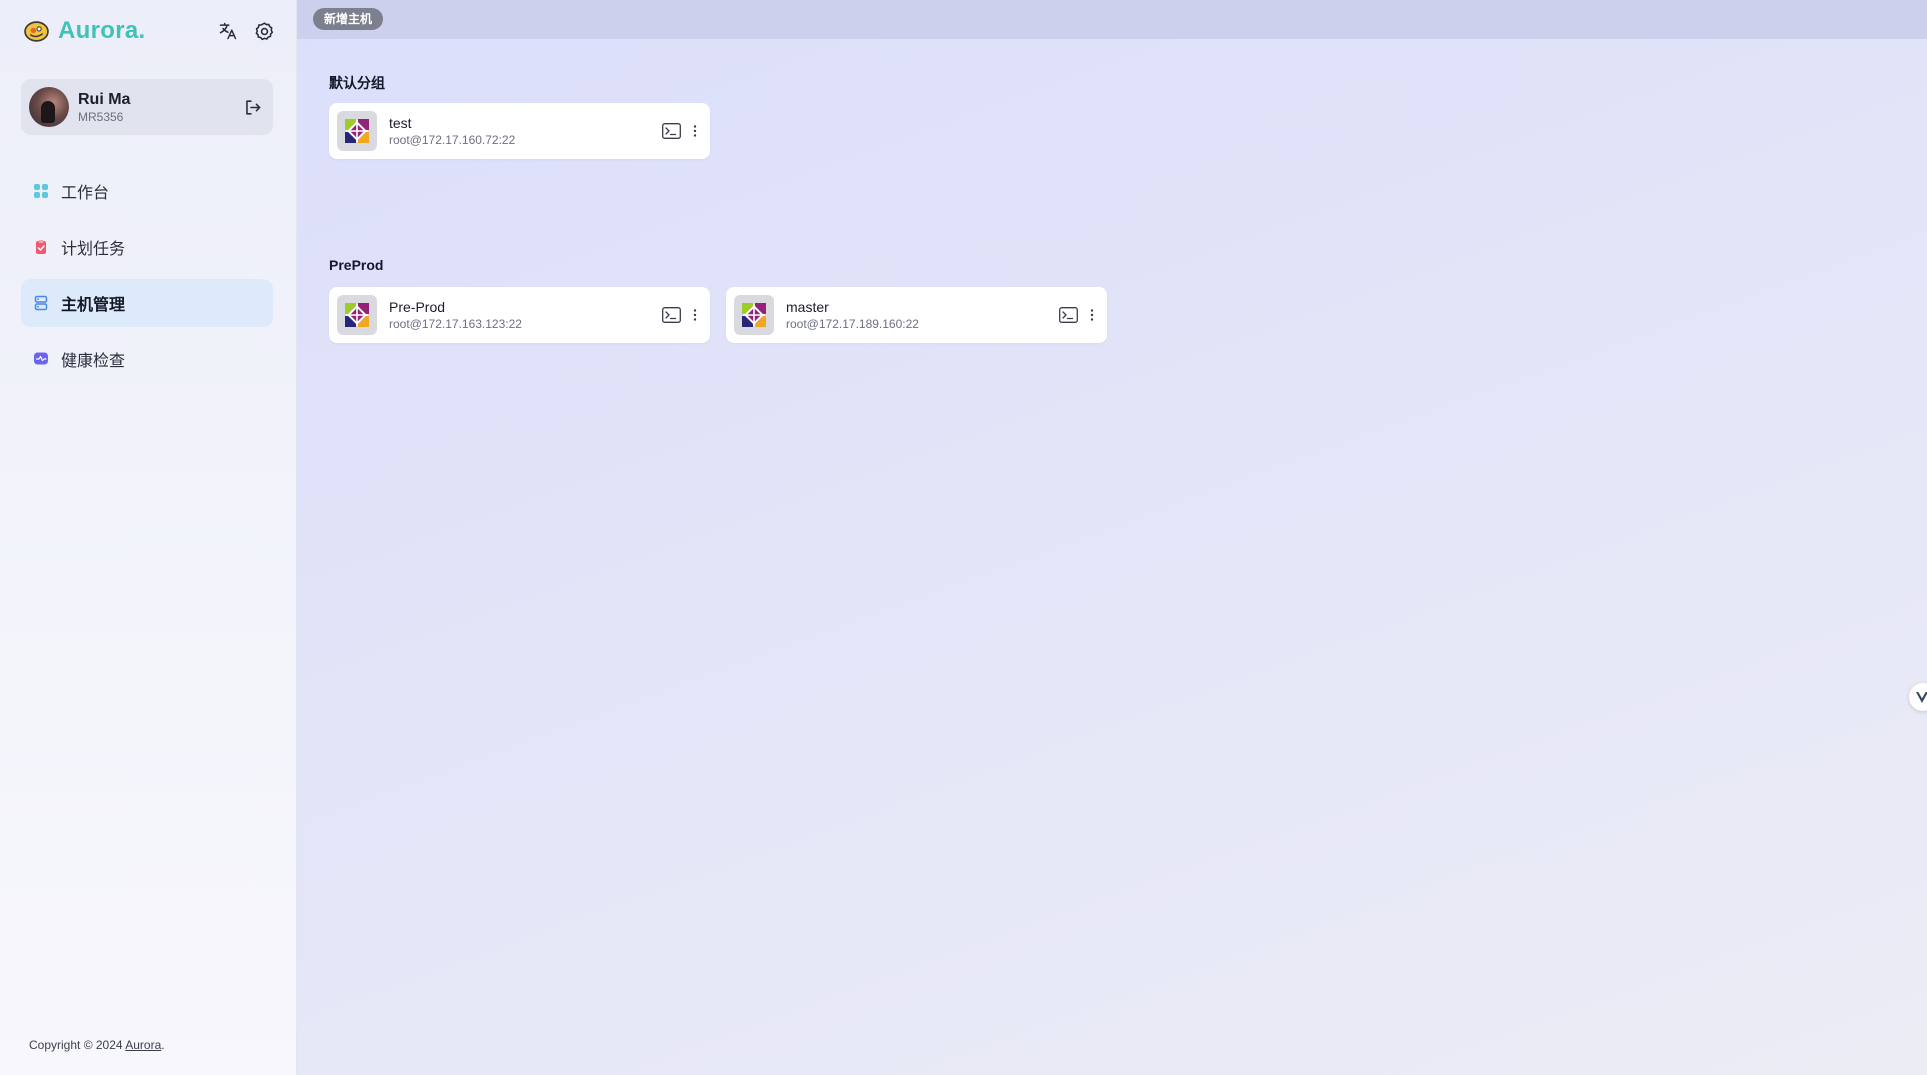 The height and width of the screenshot is (1075, 1927). What do you see at coordinates (41, 358) in the screenshot?
I see `health-icon` at bounding box center [41, 358].